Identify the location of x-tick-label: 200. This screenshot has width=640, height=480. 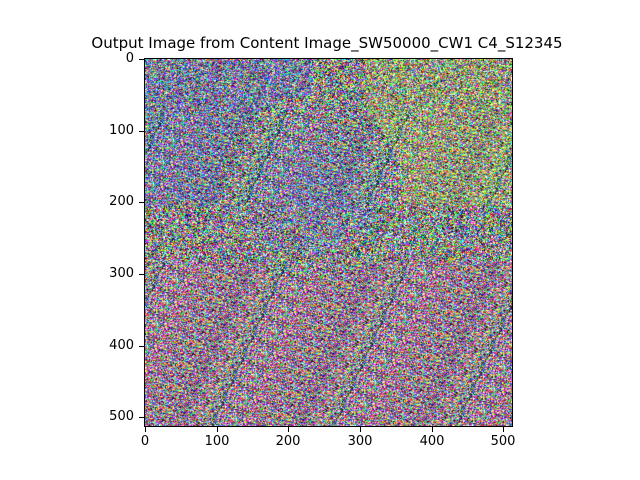
(288, 441).